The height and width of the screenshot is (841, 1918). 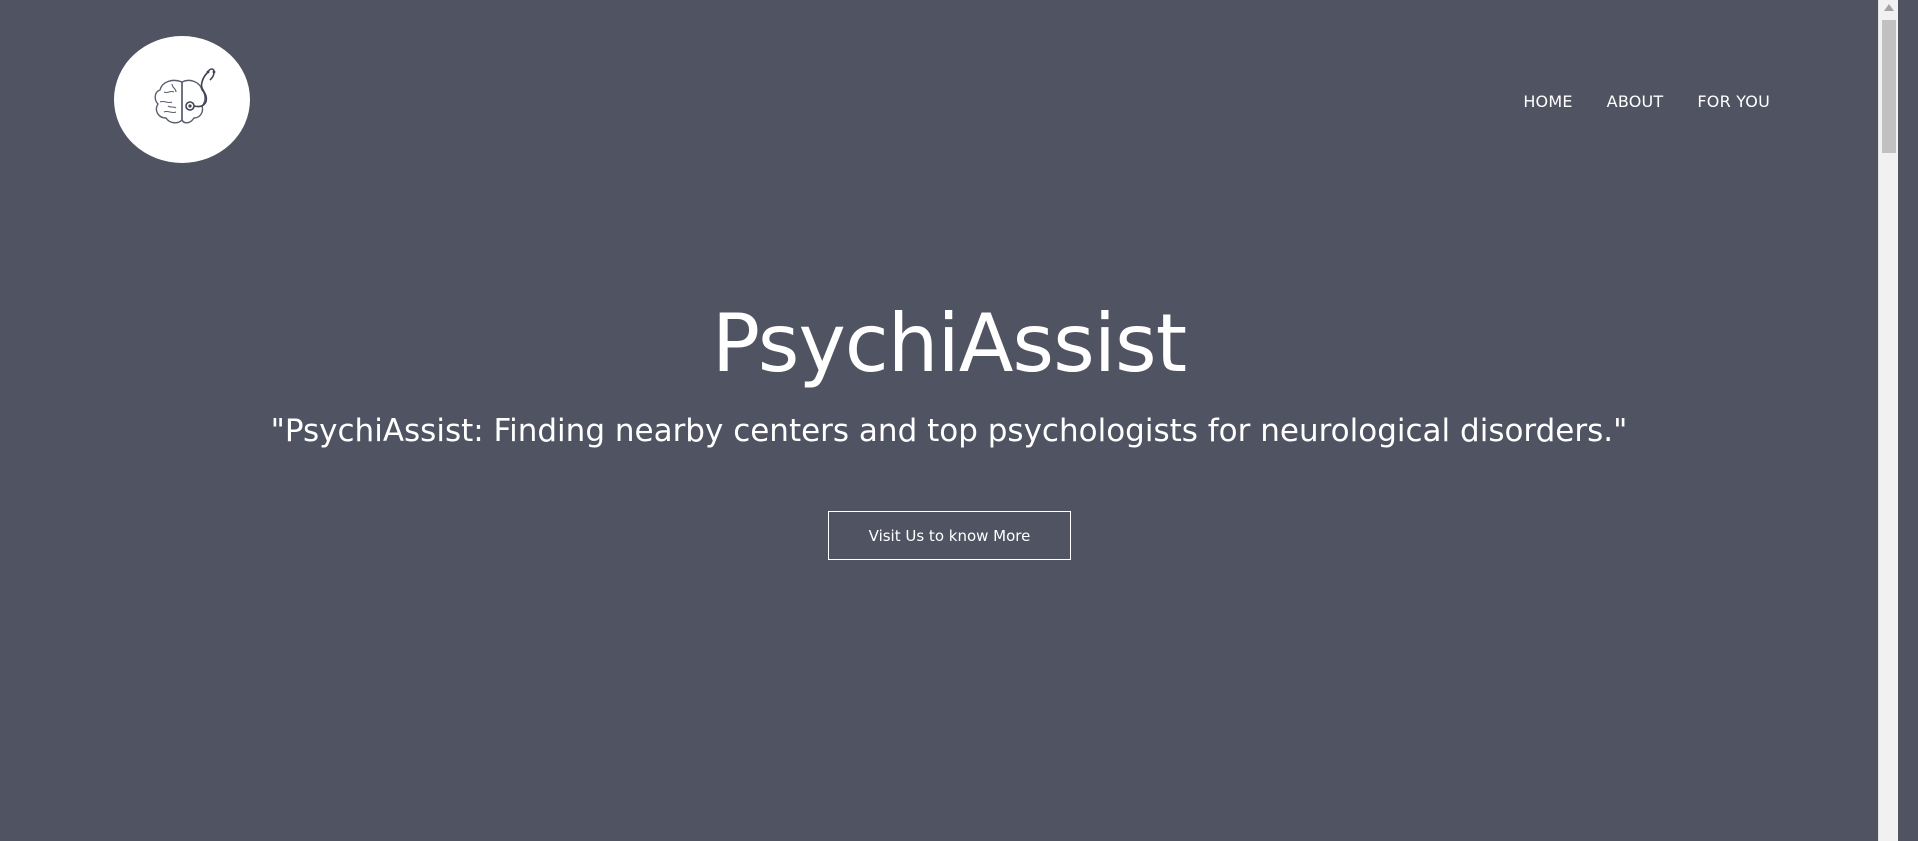 What do you see at coordinates (1888, 420) in the screenshot?
I see `vertical-scrollbar` at bounding box center [1888, 420].